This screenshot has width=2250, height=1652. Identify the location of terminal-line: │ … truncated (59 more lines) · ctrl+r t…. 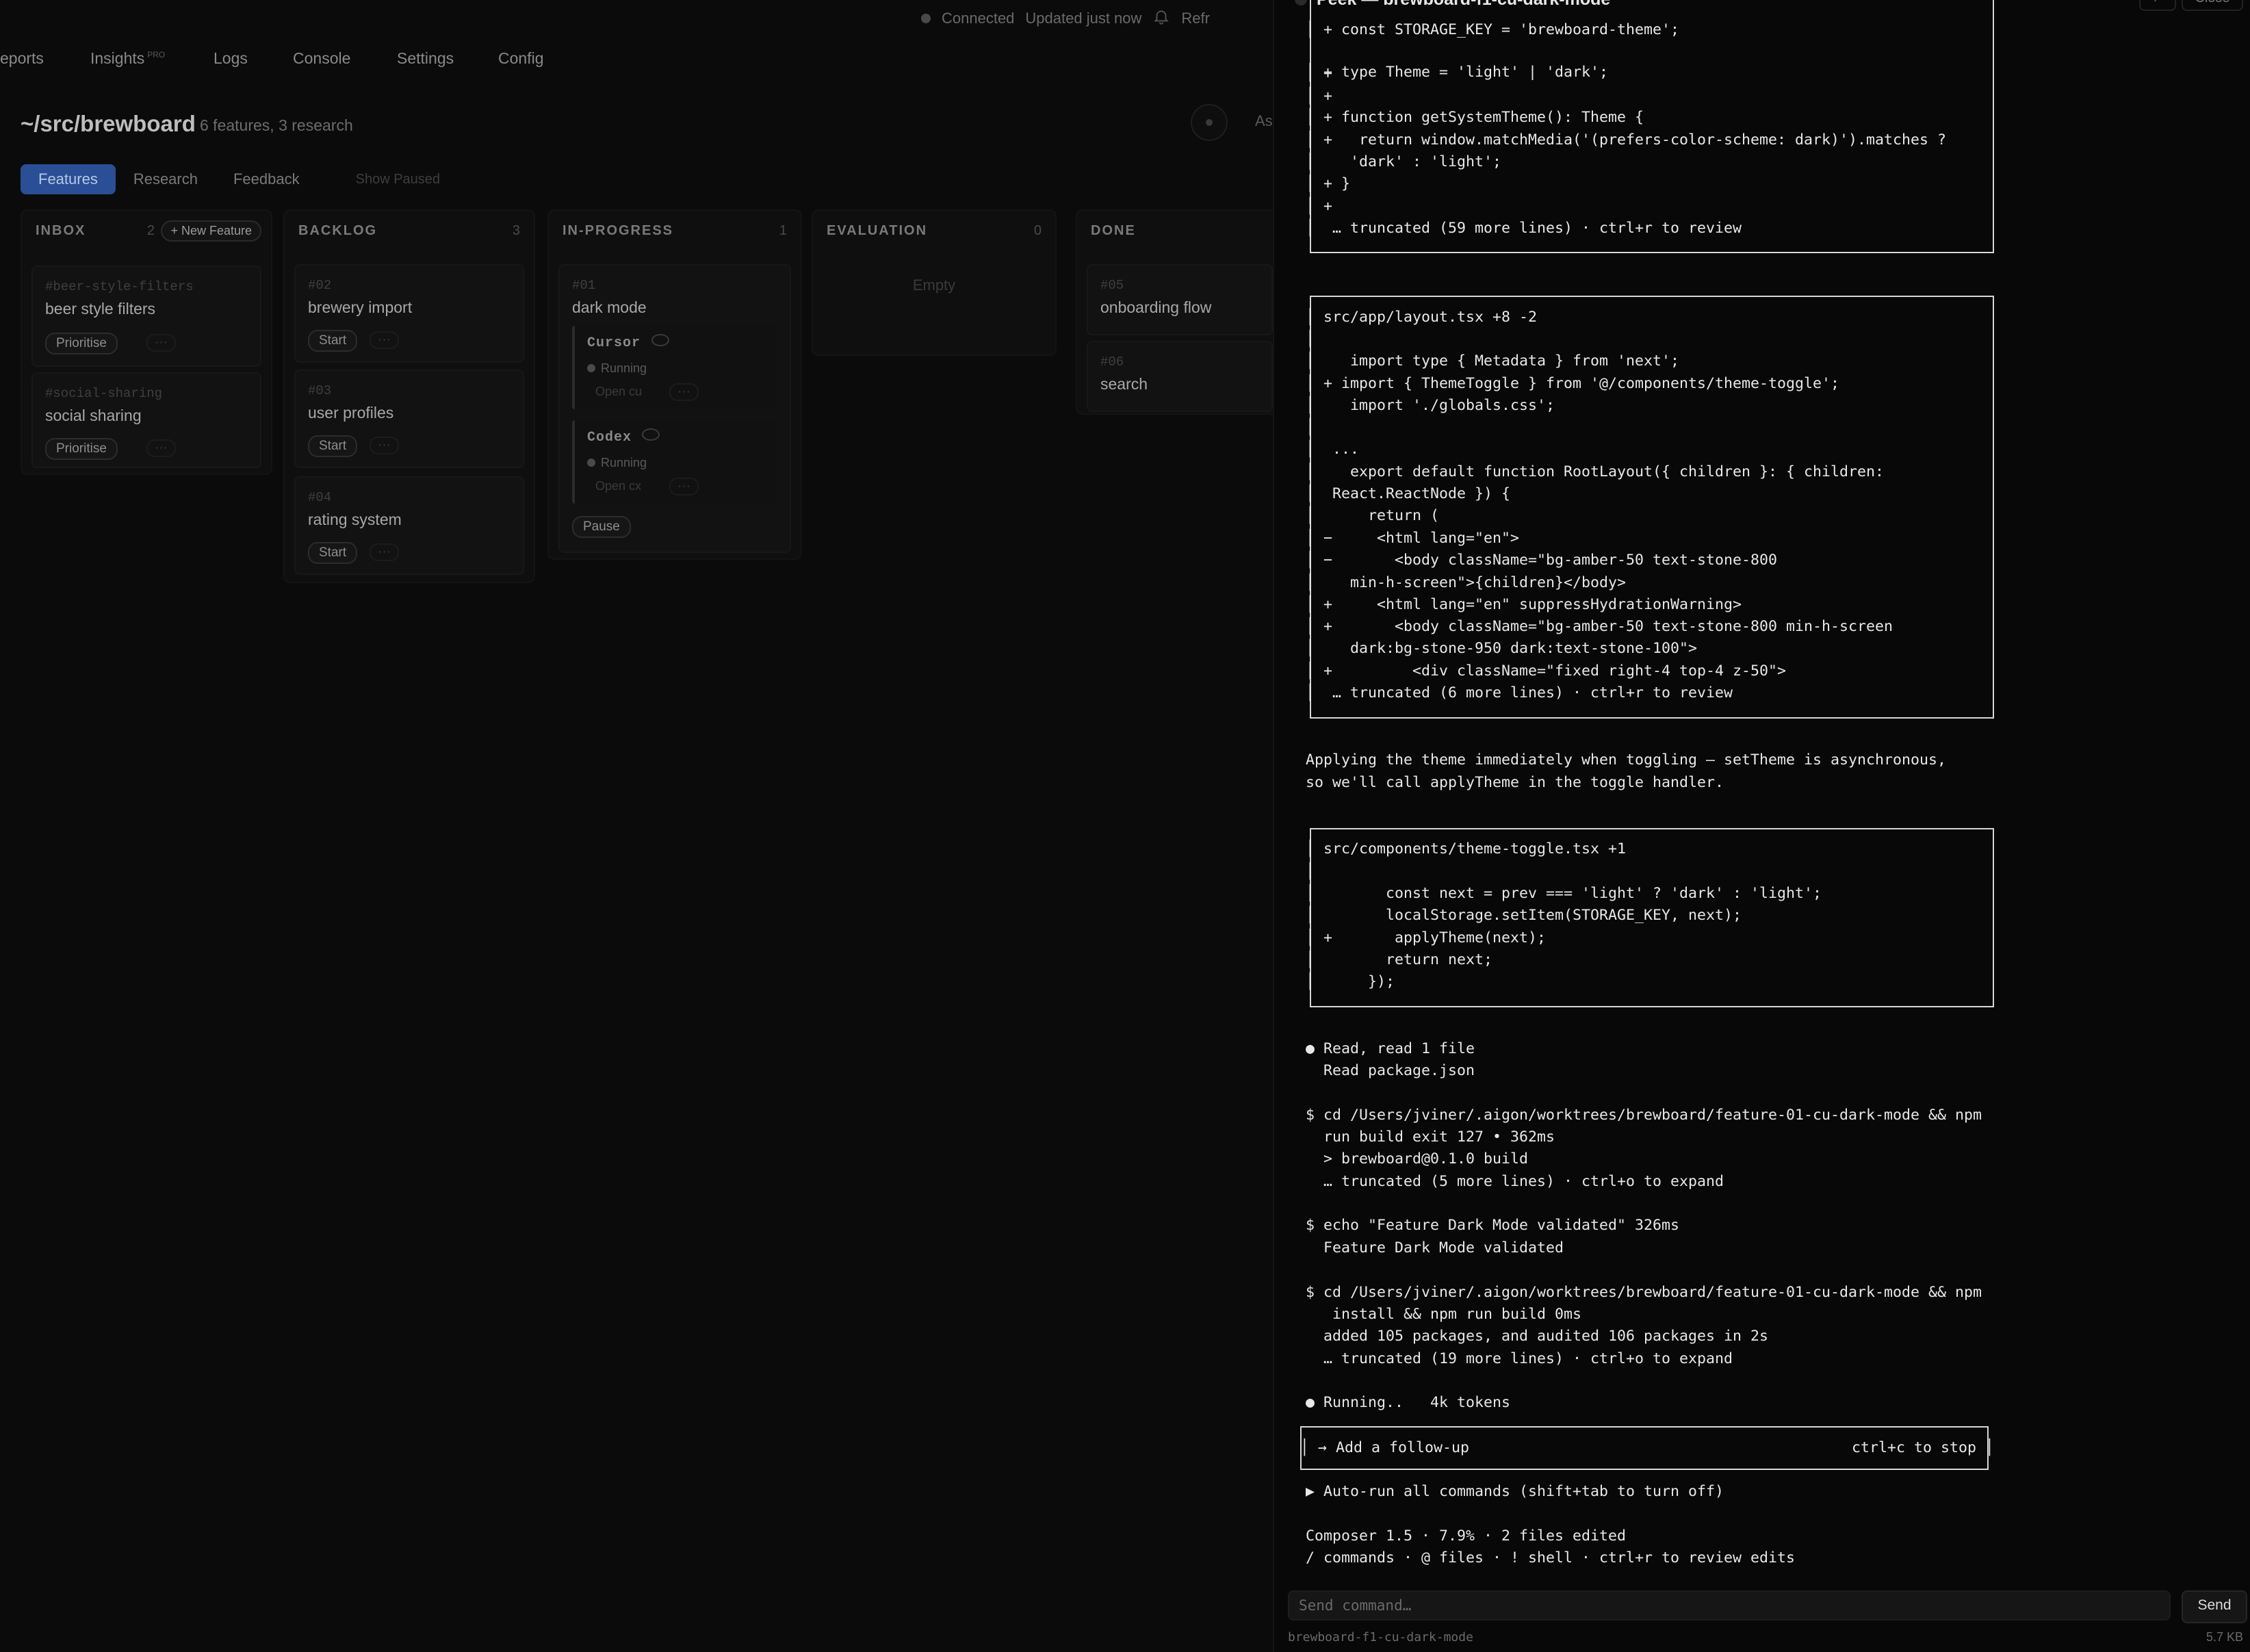
(1524, 228).